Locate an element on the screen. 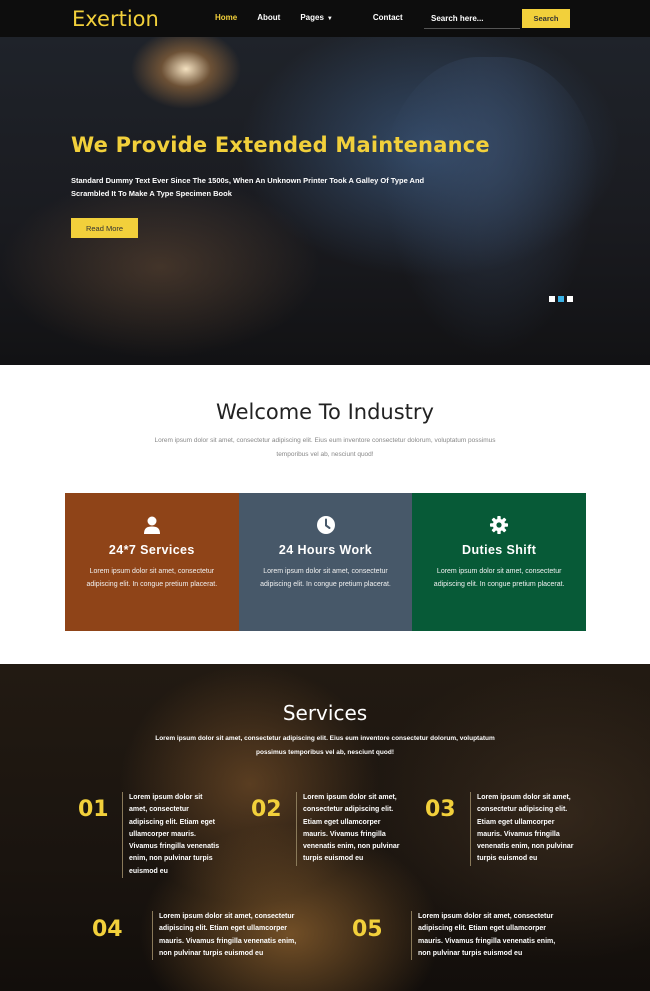 The height and width of the screenshot is (991, 650). feature-title: 24*7 Services is located at coordinates (151, 550).